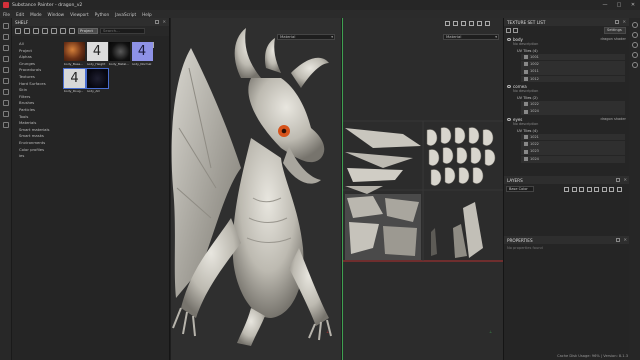 The height and width of the screenshot is (360, 640). Describe the element at coordinates (573, 152) in the screenshot. I see `uv-tile-row: 1023` at that location.